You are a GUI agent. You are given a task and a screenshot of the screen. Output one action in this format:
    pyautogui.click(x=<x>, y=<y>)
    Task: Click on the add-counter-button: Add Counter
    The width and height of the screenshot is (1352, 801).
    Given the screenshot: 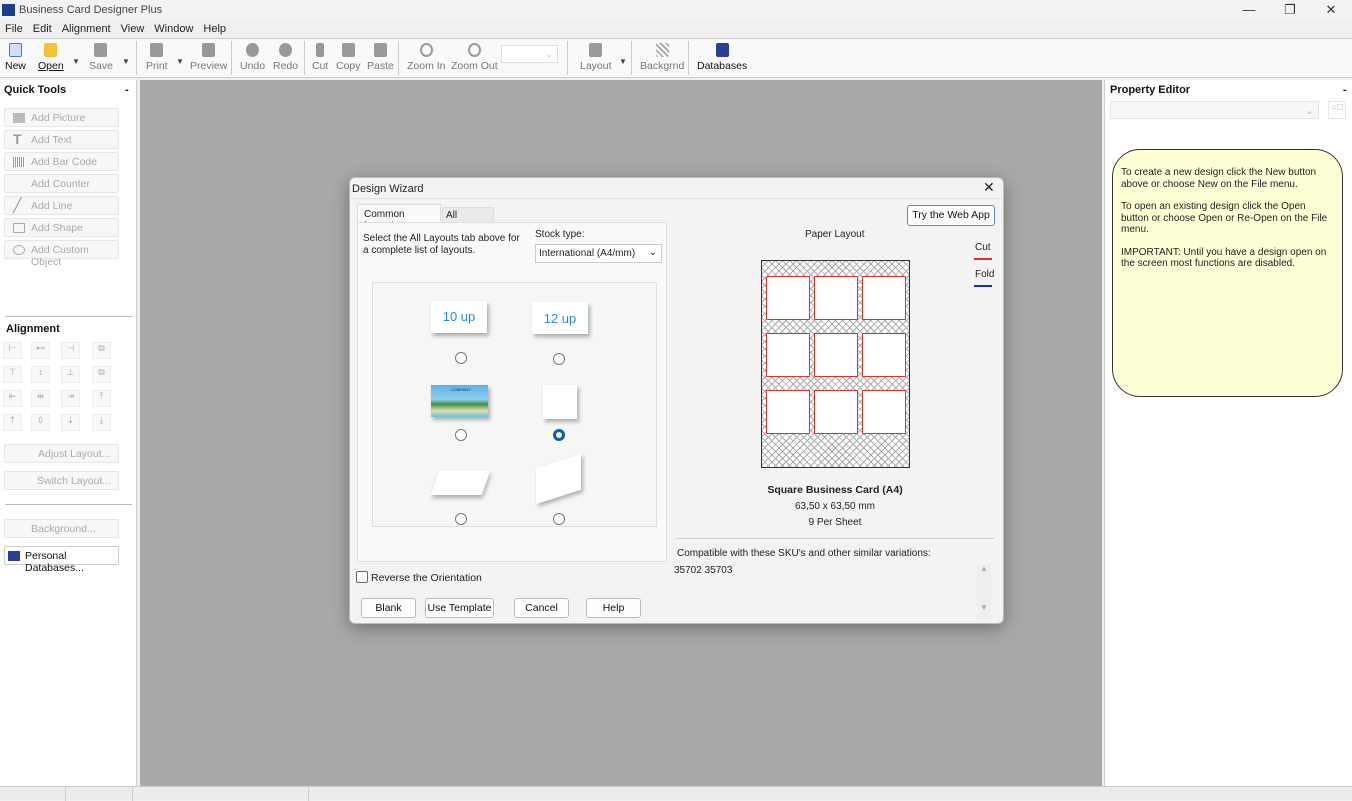 What is the action you would take?
    pyautogui.click(x=61, y=183)
    